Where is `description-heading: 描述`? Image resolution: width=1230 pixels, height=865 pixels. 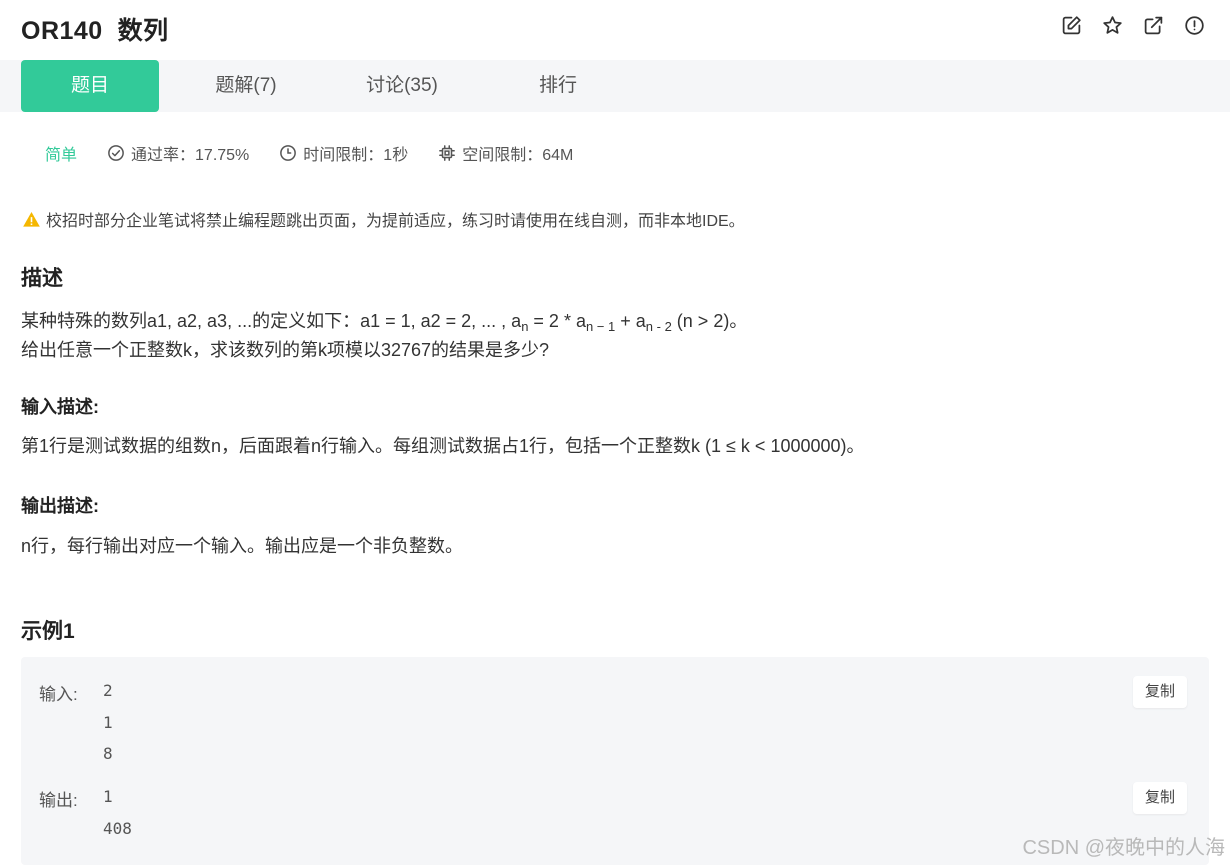
description-heading: 描述 is located at coordinates (42, 278).